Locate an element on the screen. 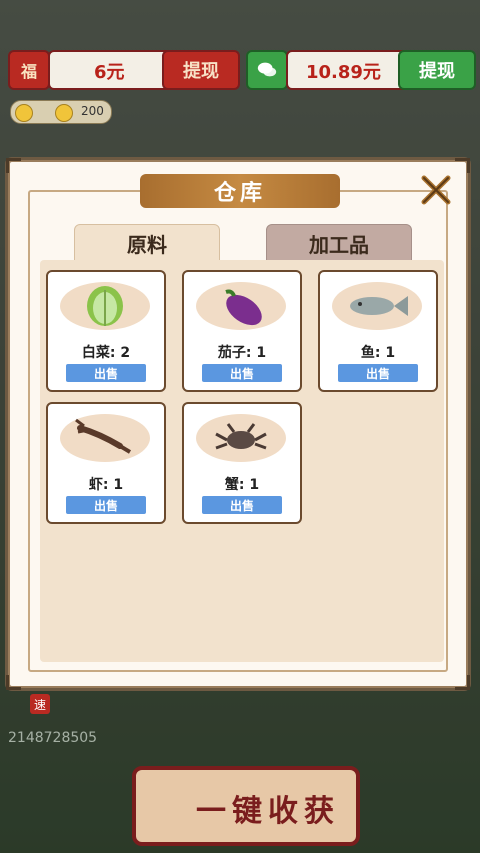  item-label: 鱼: 1 is located at coordinates (378, 353).